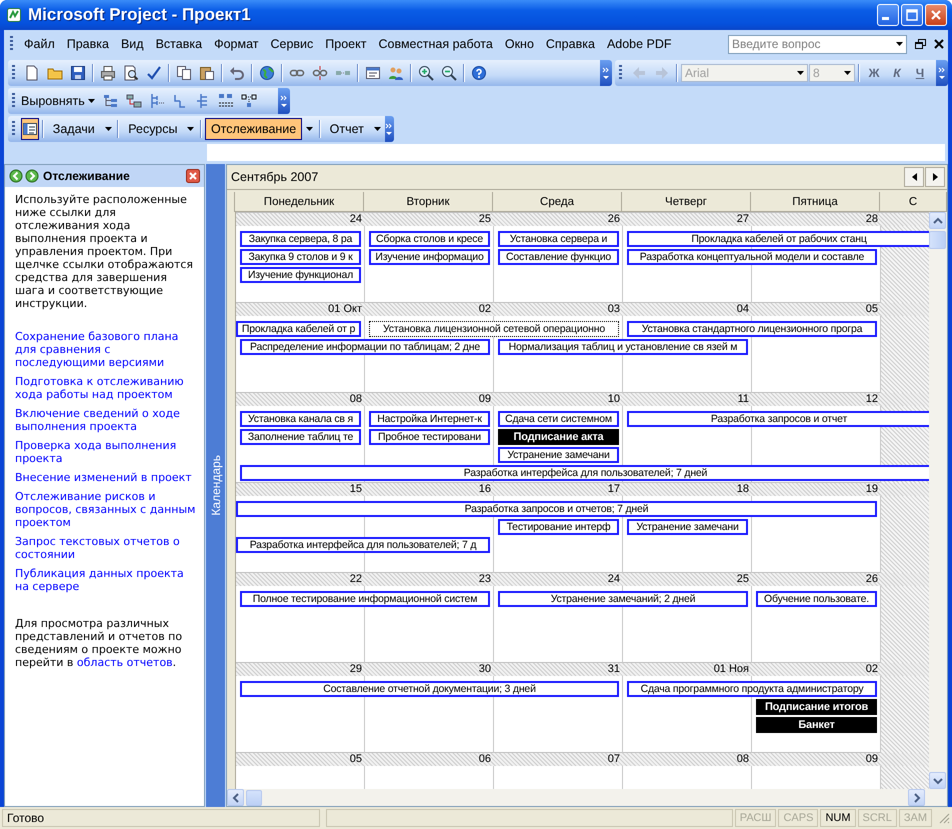  Describe the element at coordinates (132, 44) in the screenshot. I see `menu-item: Вид` at that location.